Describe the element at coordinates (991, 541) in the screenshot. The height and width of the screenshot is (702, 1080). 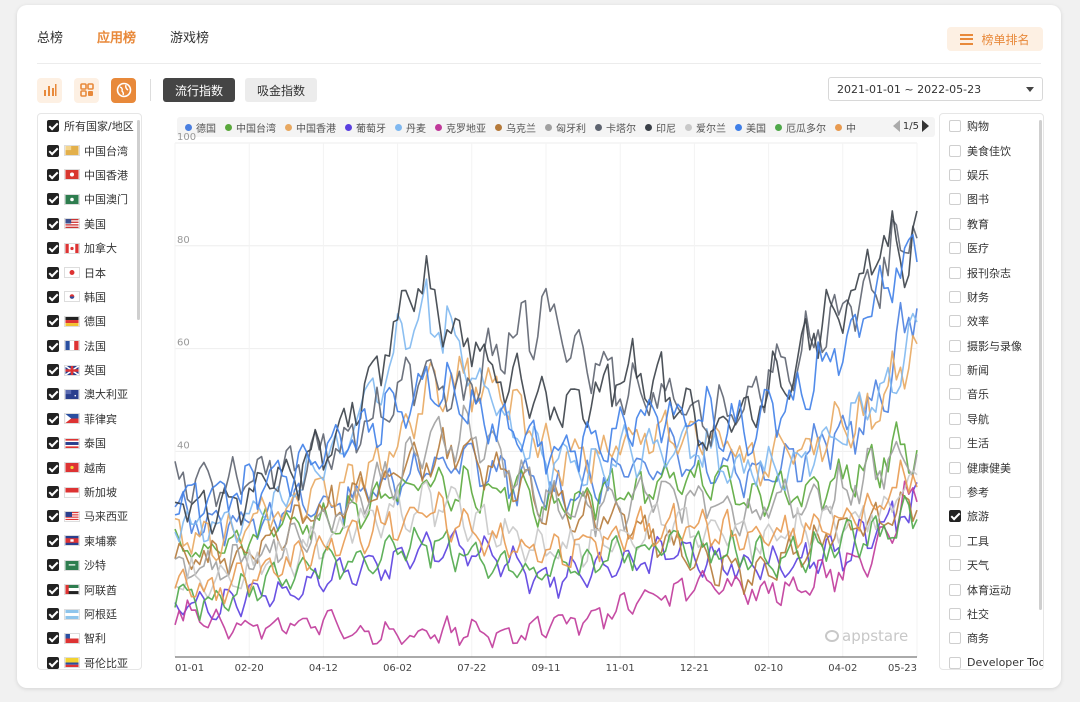
I see `category-row: 工具` at that location.